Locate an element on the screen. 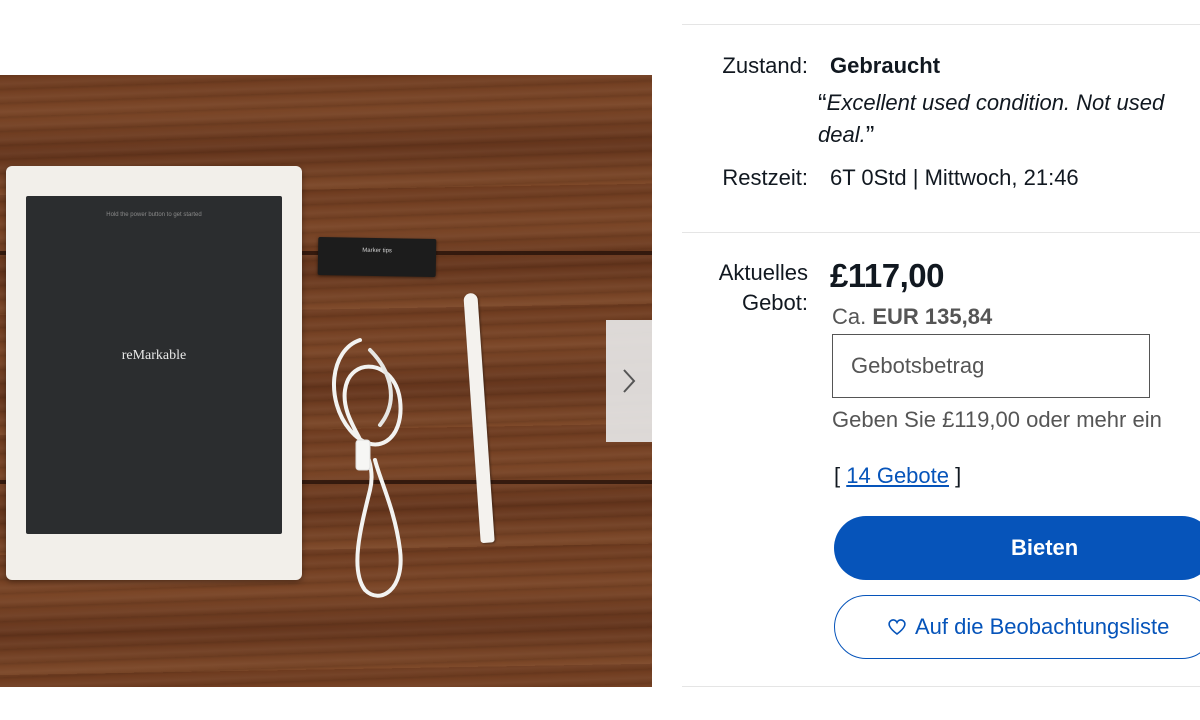 The width and height of the screenshot is (1200, 720). next-image-button is located at coordinates (629, 381).